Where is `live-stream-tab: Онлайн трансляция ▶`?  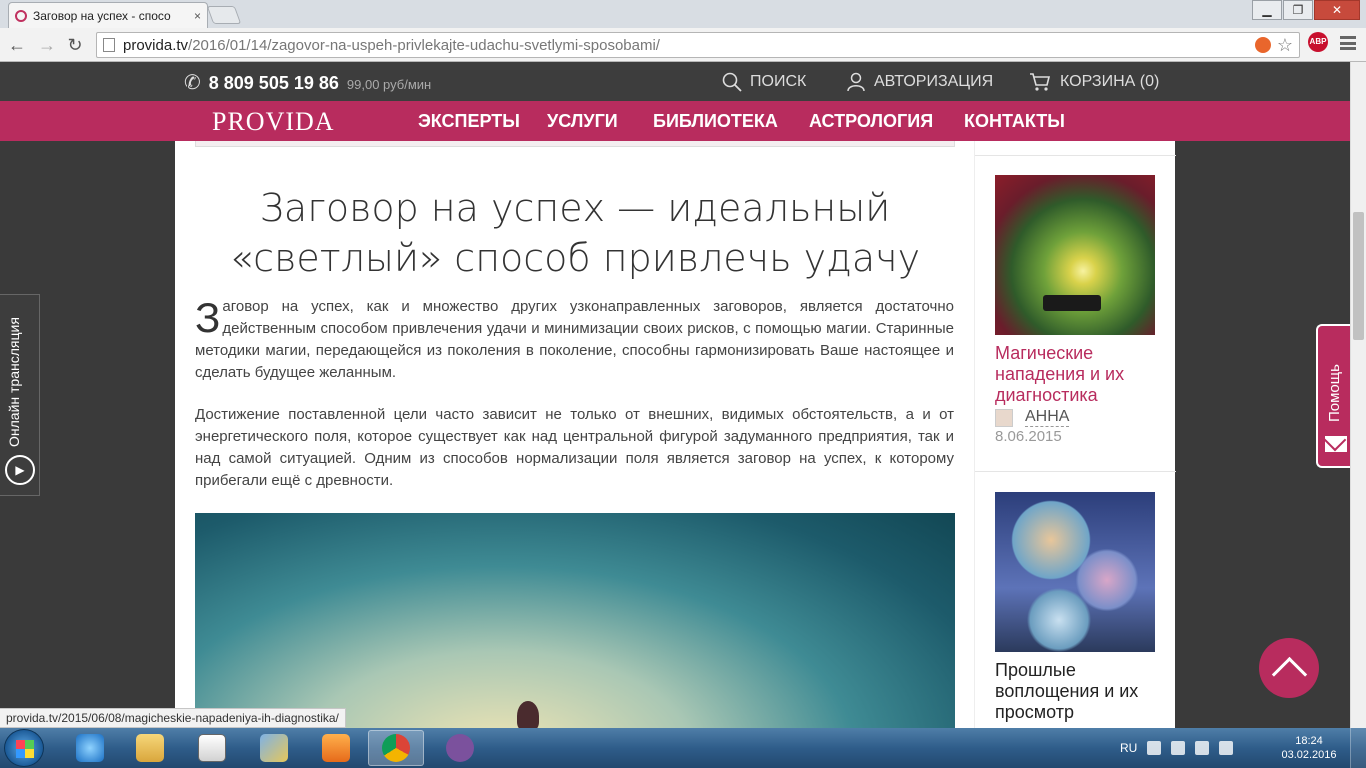
live-stream-tab: Онлайн трансляция ▶ is located at coordinates (20, 395).